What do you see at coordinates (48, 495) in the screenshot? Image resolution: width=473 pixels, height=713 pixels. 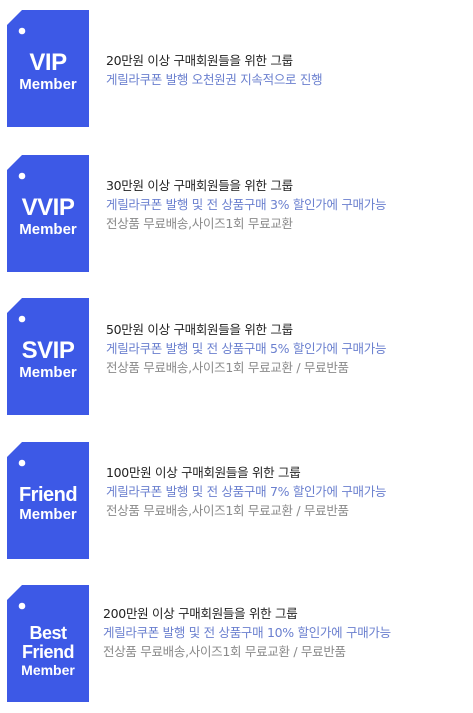 I see `tag-label-main: Friend` at bounding box center [48, 495].